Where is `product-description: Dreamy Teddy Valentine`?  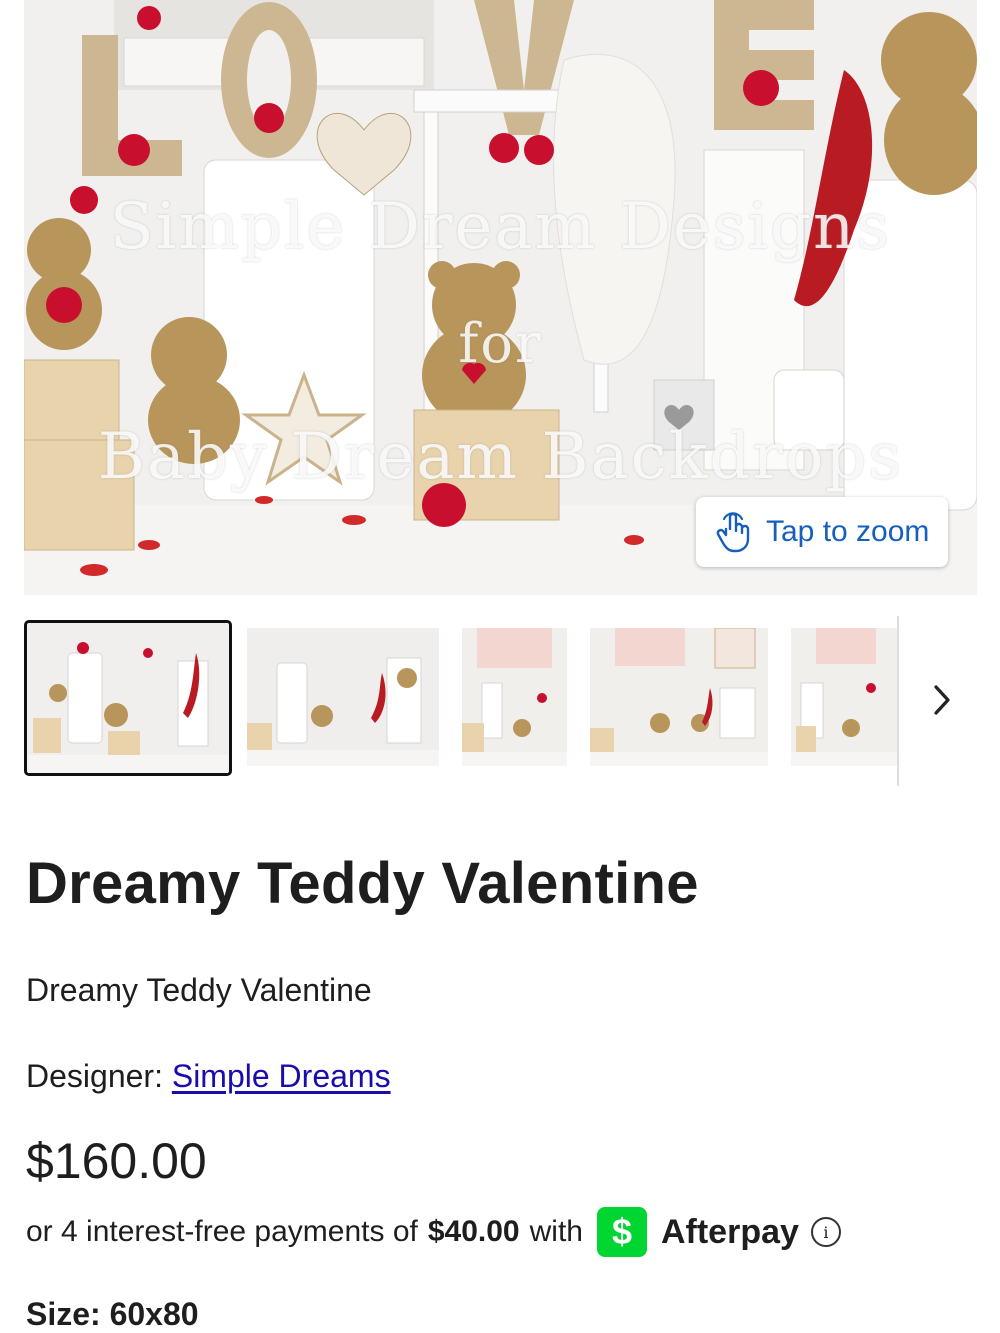 product-description: Dreamy Teddy Valentine is located at coordinates (199, 990).